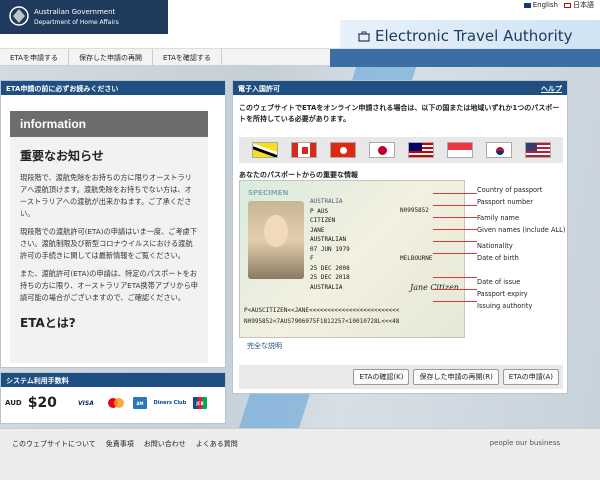 The height and width of the screenshot is (480, 600). Describe the element at coordinates (34, 57) in the screenshot. I see `nav-apply-eta: ETAを申請する` at that location.